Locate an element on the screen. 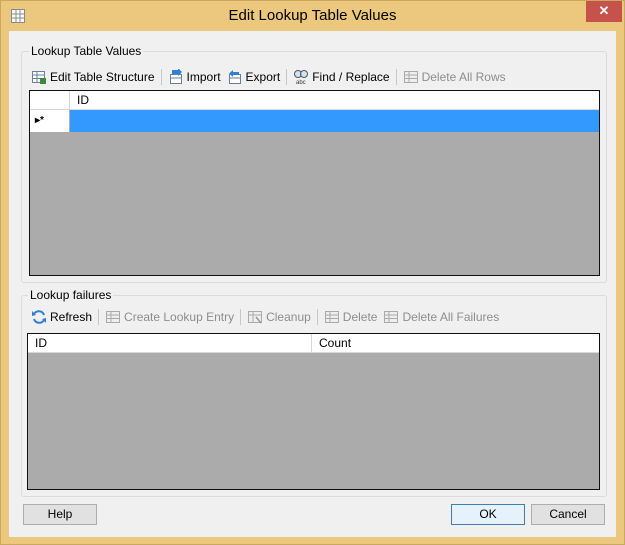  delete-all-failures-button: Delete All Failures is located at coordinates (441, 317).